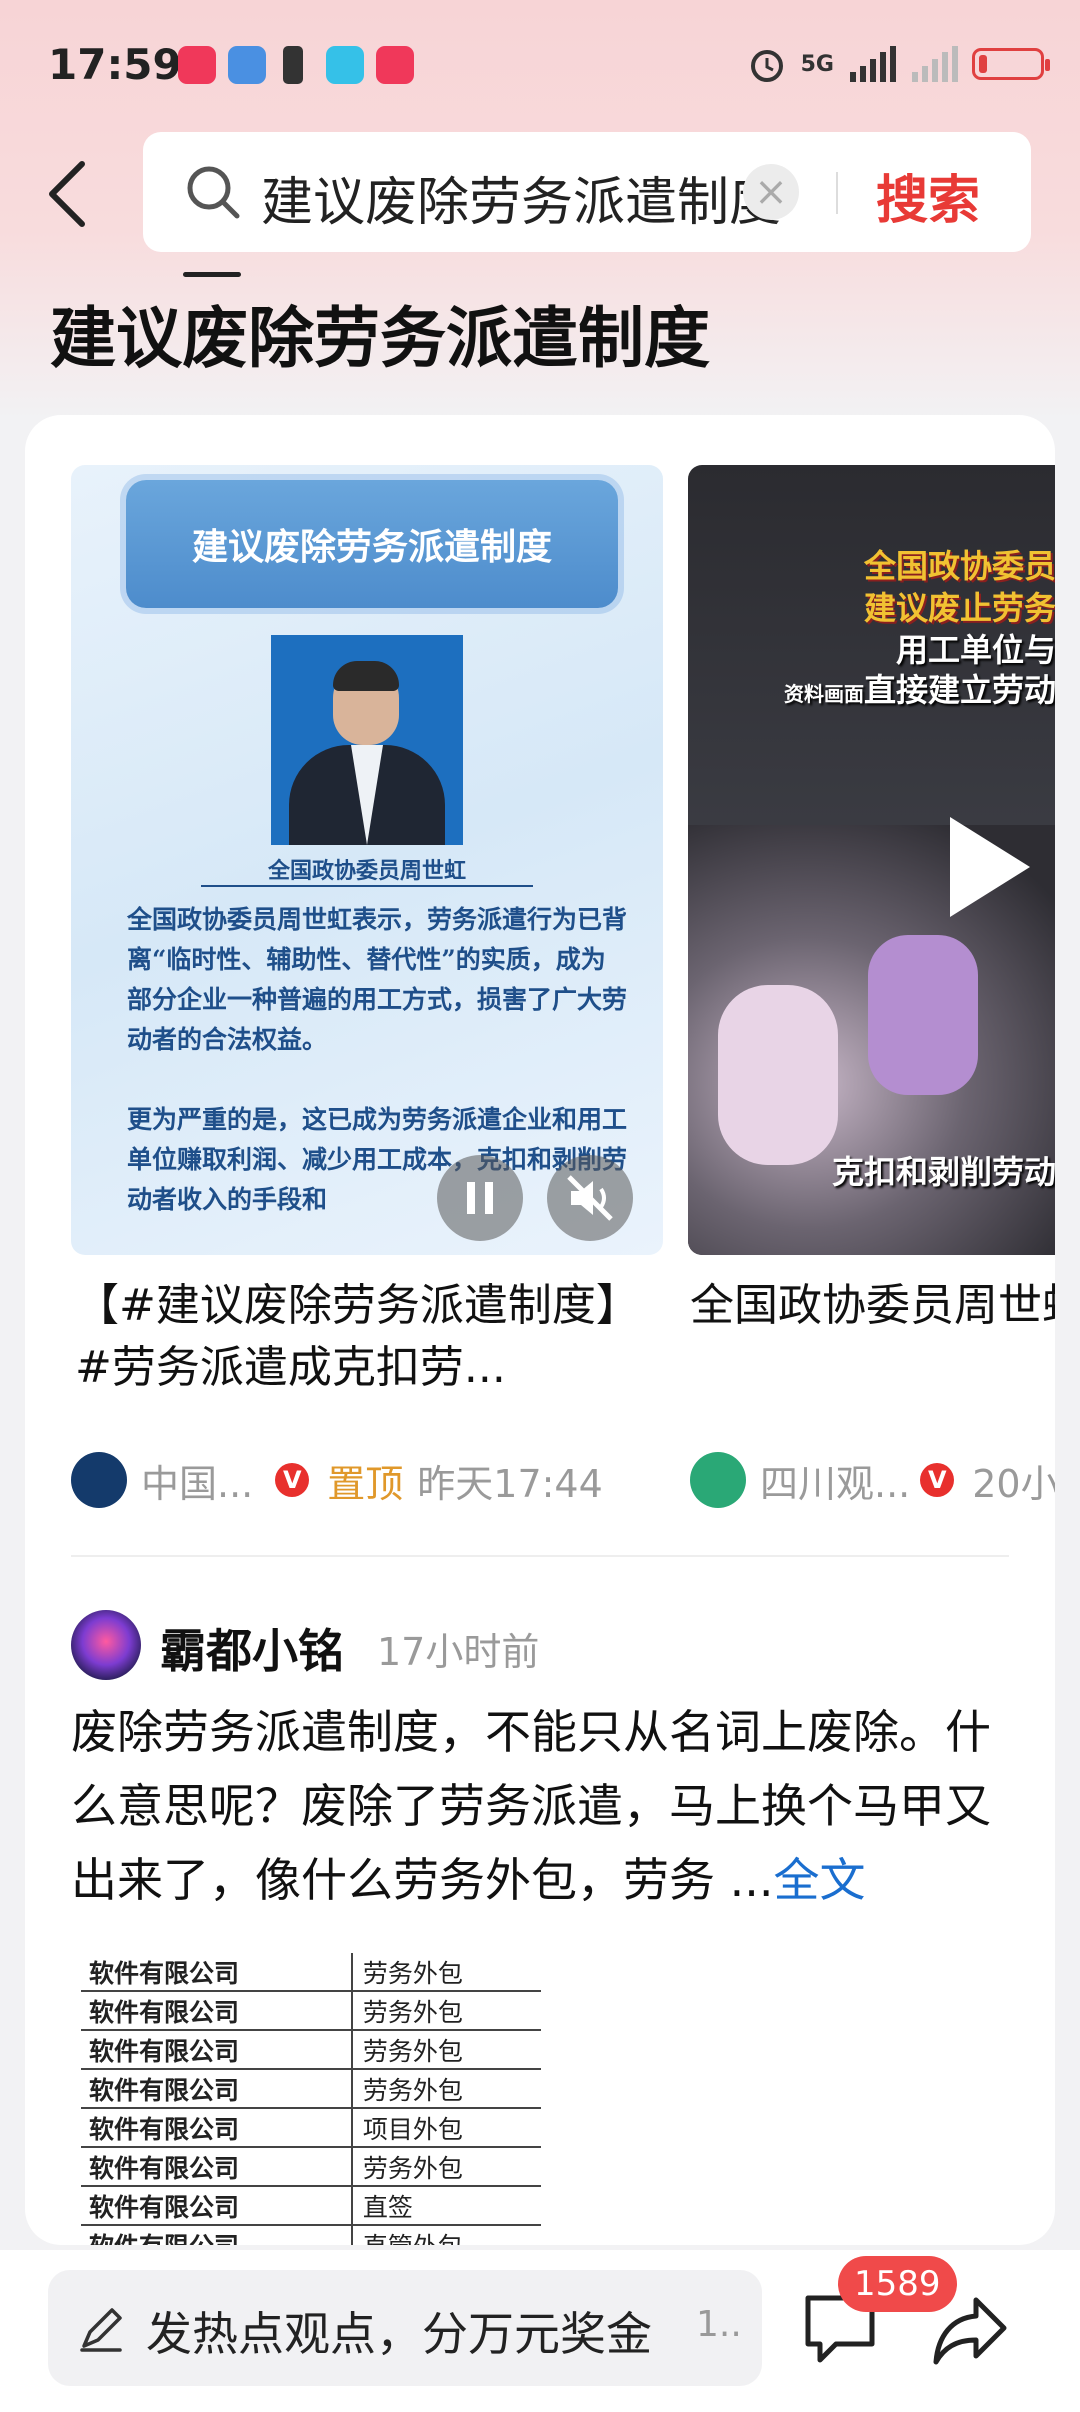 The height and width of the screenshot is (2412, 1080). Describe the element at coordinates (990, 867) in the screenshot. I see `play-icon` at that location.